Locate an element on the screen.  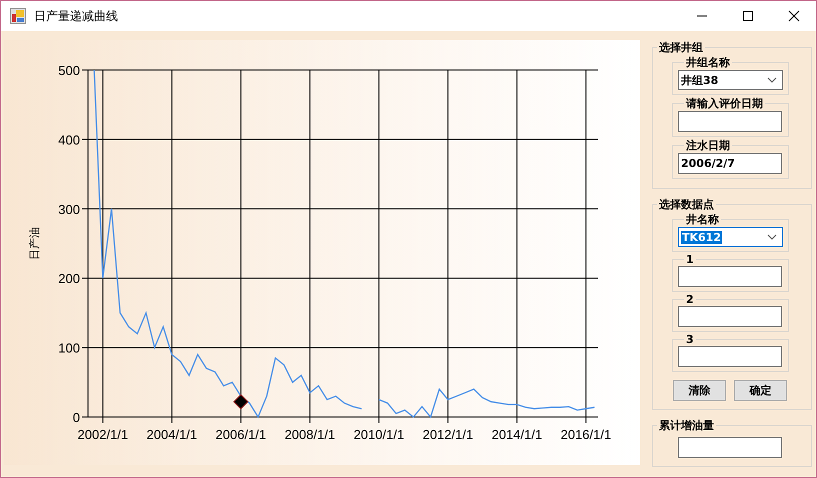
window-title: 日产量递减曲线 is located at coordinates (76, 16).